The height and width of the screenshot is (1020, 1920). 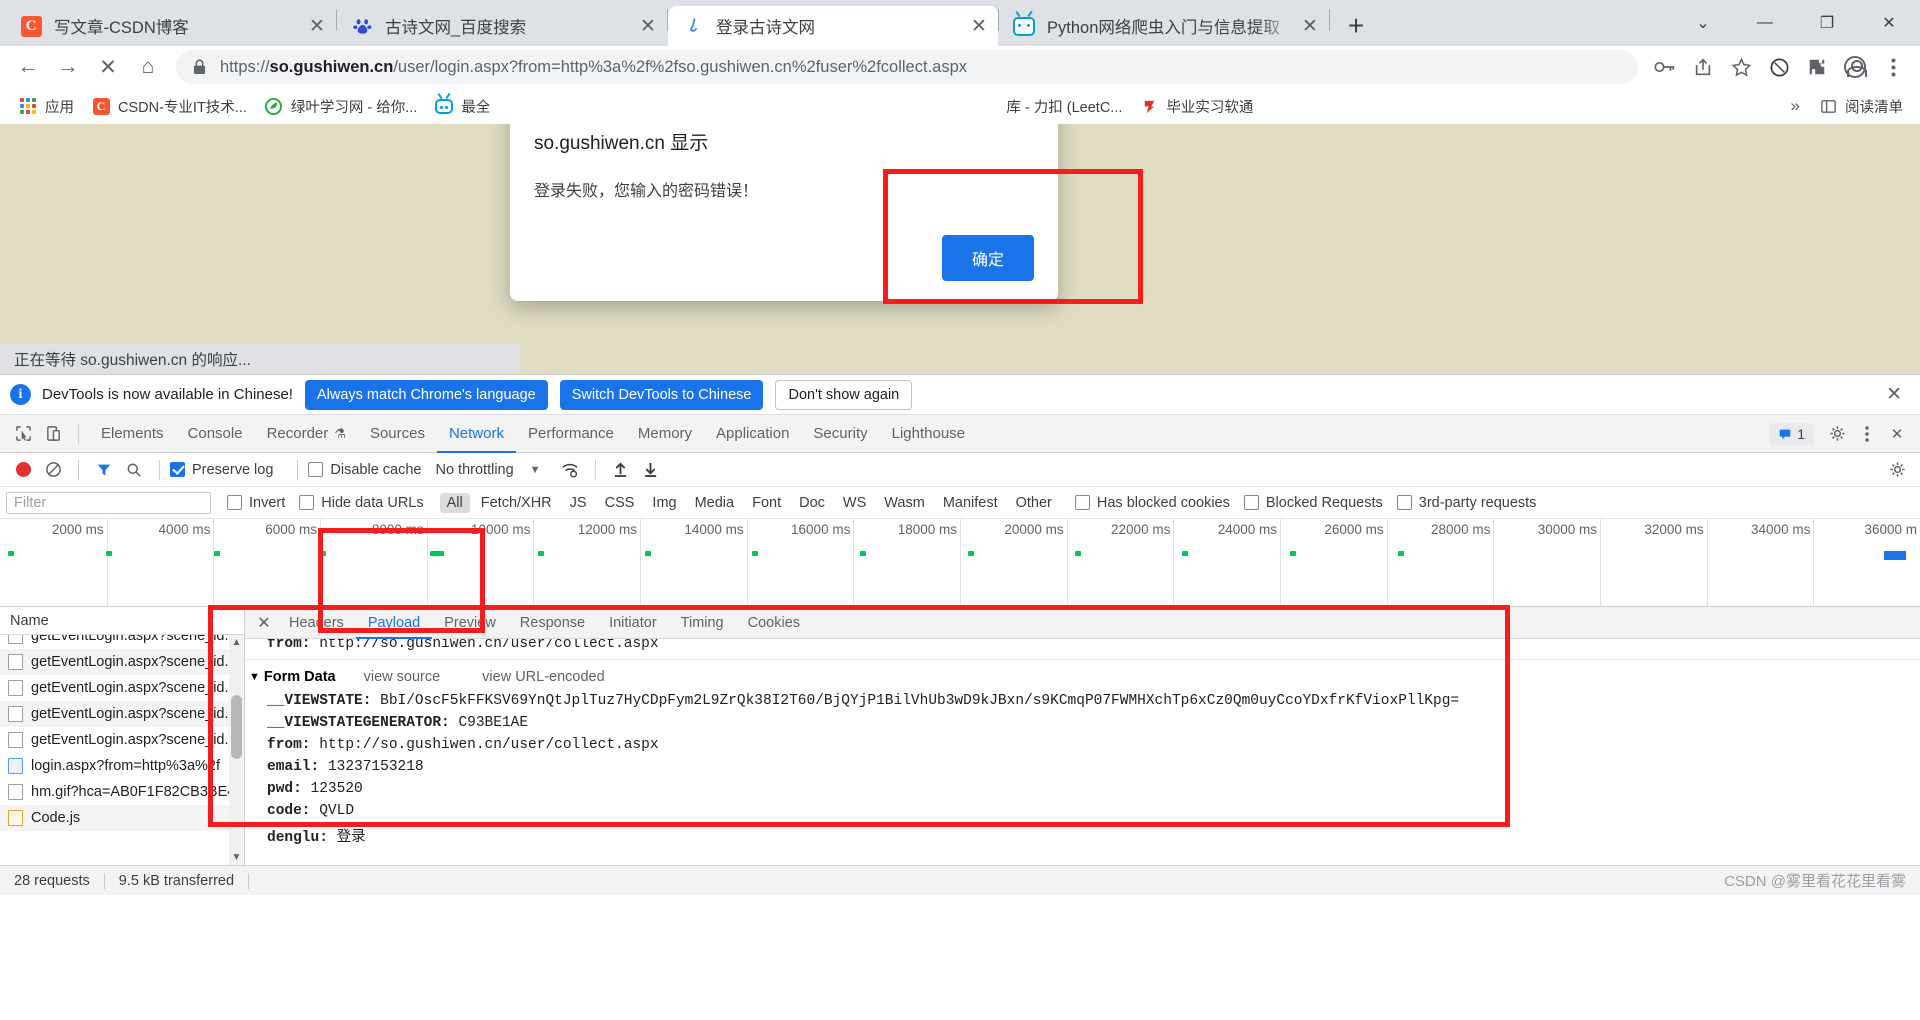 What do you see at coordinates (1703, 23) in the screenshot?
I see `tab-search-icon: ⌄` at bounding box center [1703, 23].